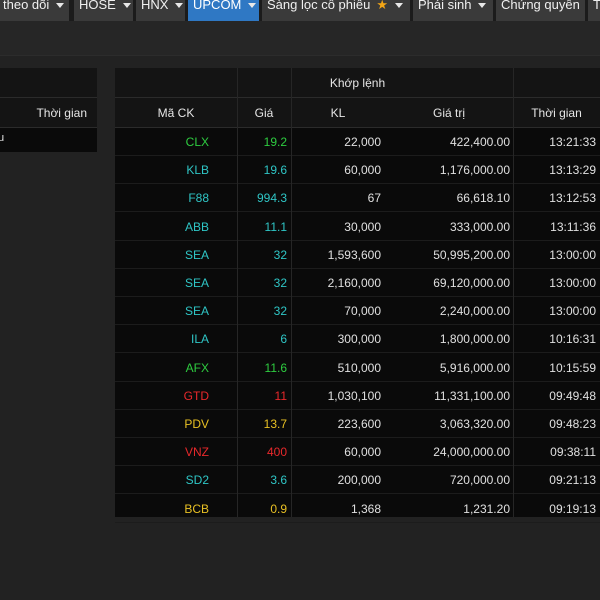 This screenshot has width=600, height=600. Describe the element at coordinates (573, 452) in the screenshot. I see `cell-time: 09:38:11` at that location.